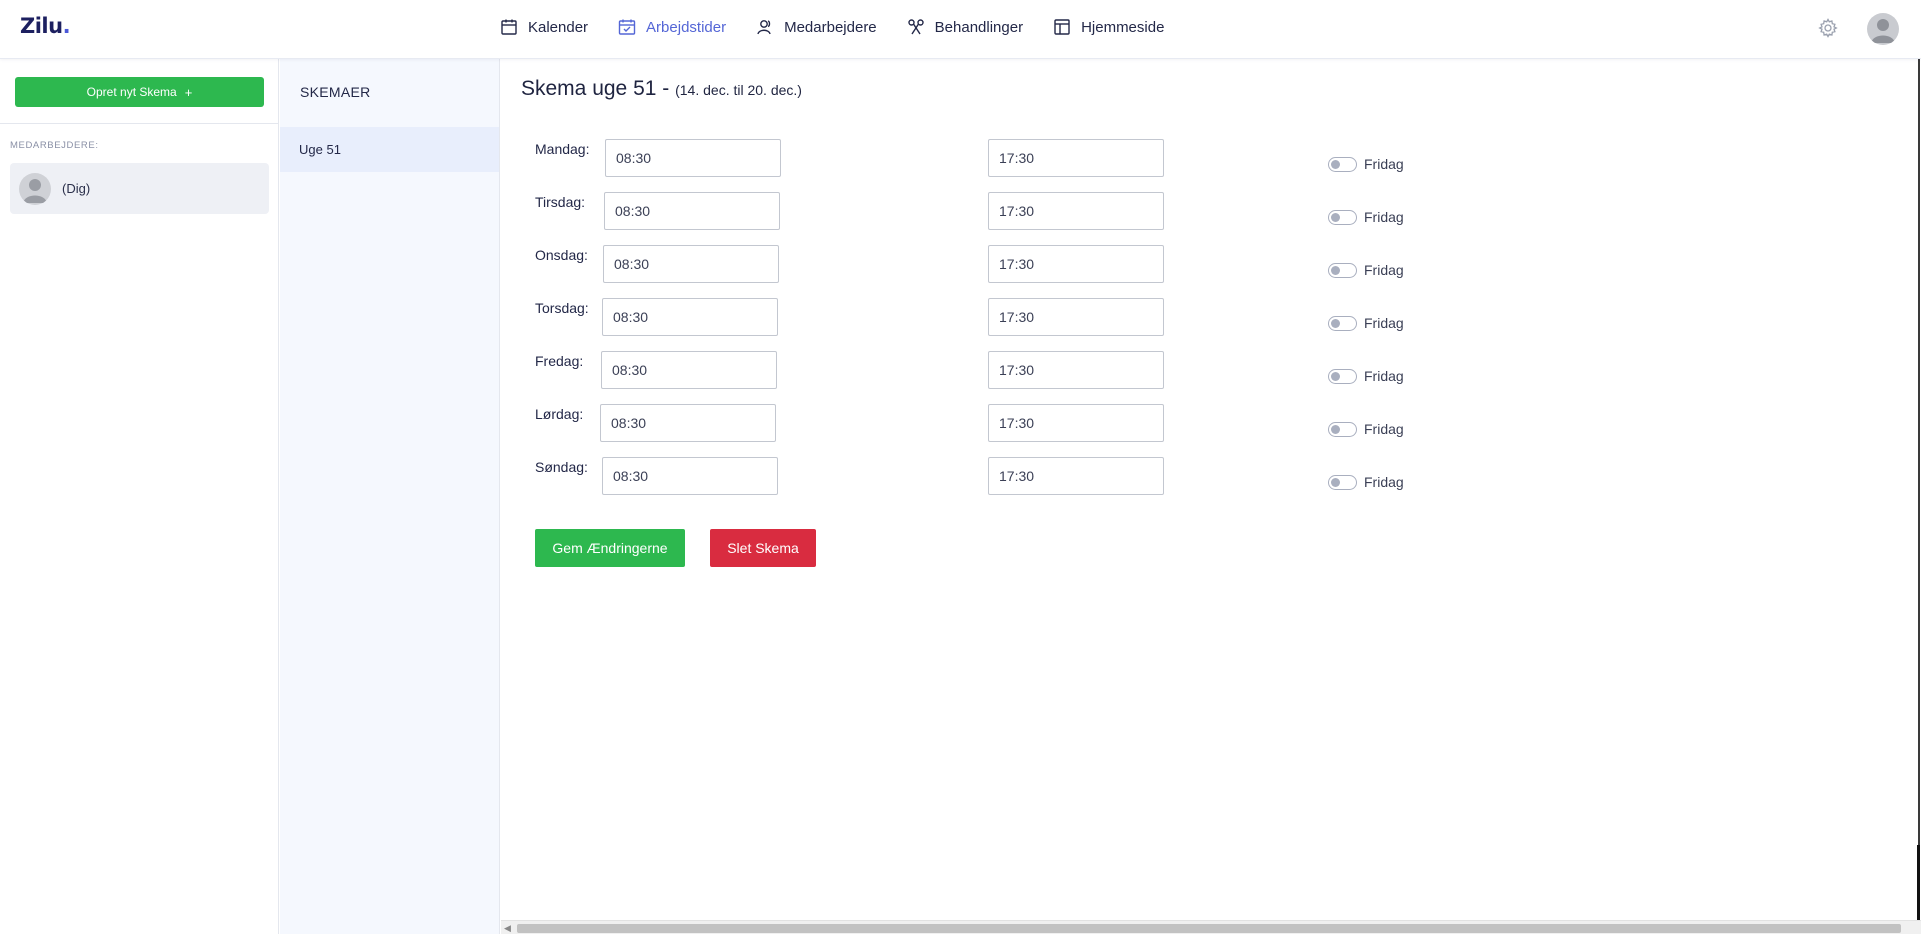 The image size is (1921, 934). I want to click on nav-item-behandlinger: Behandlinger, so click(965, 27).